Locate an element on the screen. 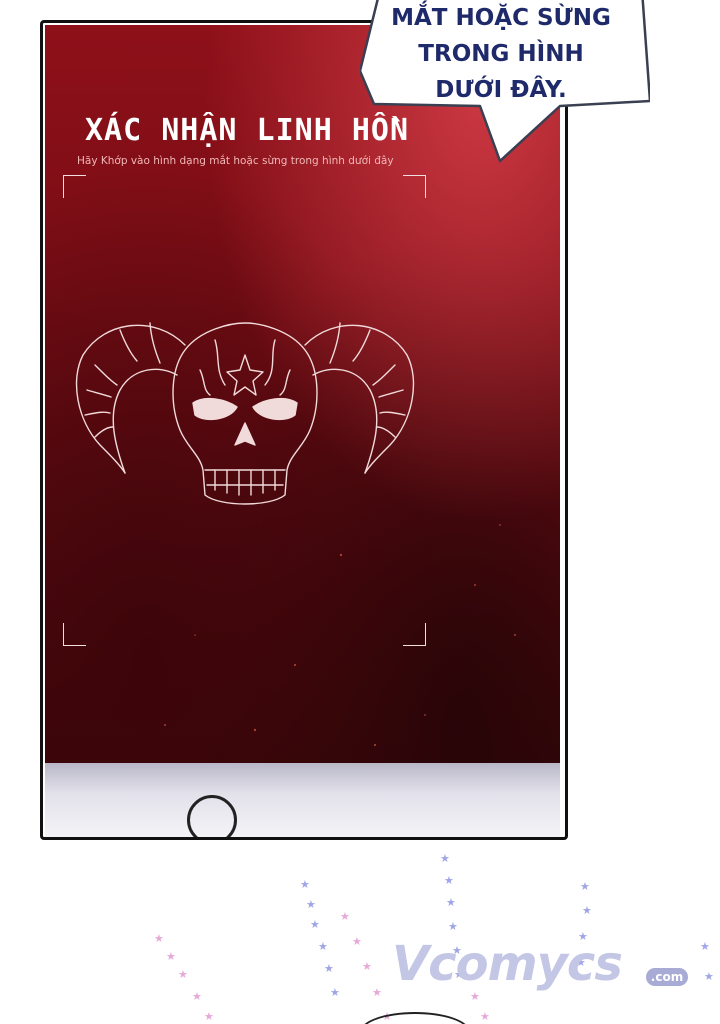  watermark-logo: Vcomycs is located at coordinates (507, 964).